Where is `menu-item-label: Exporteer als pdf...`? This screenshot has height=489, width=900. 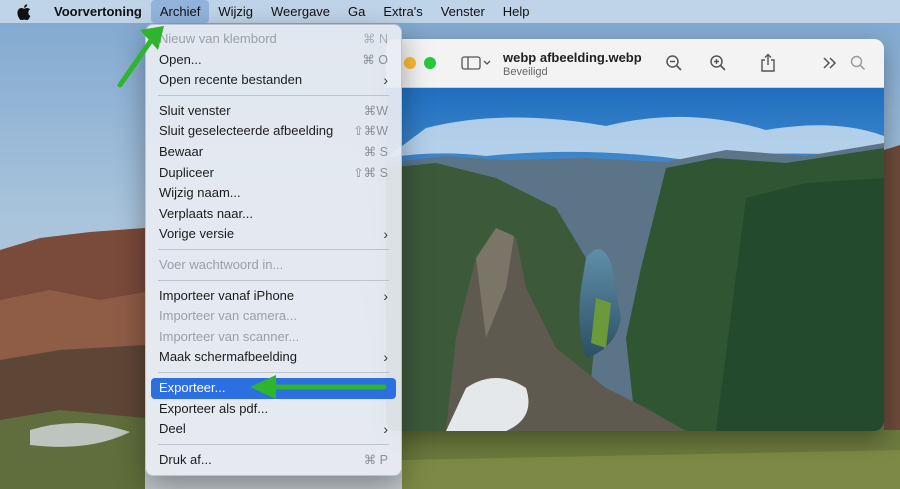
menu-item-label: Exporteer als pdf... is located at coordinates (214, 408).